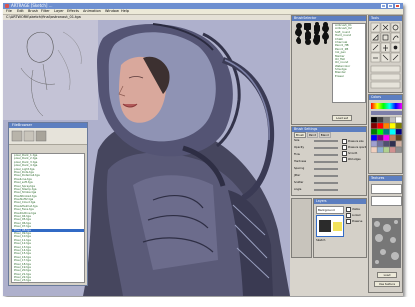  Describe the element at coordinates (342, 118) in the screenshot. I see `load-brush-set-button: Load set` at that location.